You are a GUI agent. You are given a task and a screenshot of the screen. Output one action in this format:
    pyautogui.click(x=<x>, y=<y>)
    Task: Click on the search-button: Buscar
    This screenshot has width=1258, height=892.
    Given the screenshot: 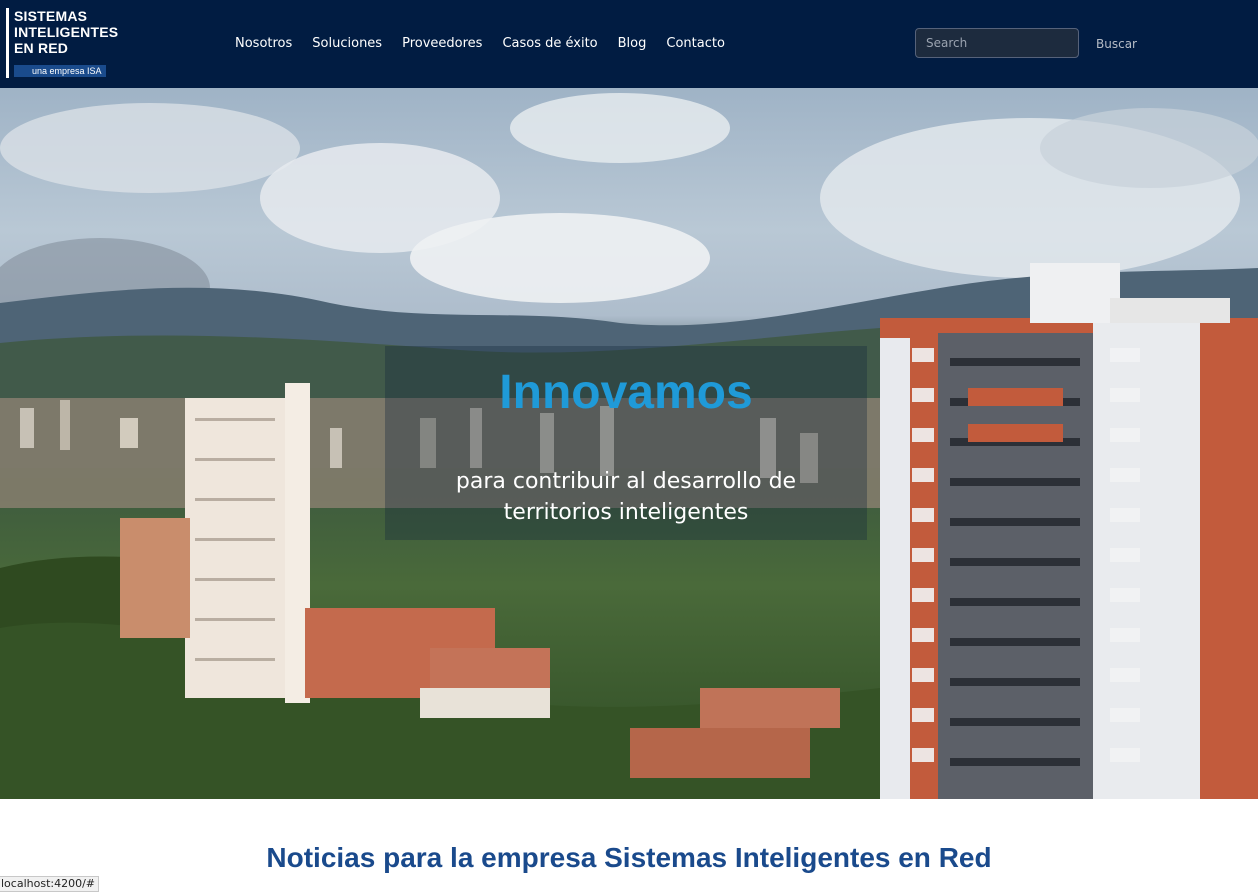 What is the action you would take?
    pyautogui.click(x=1116, y=44)
    